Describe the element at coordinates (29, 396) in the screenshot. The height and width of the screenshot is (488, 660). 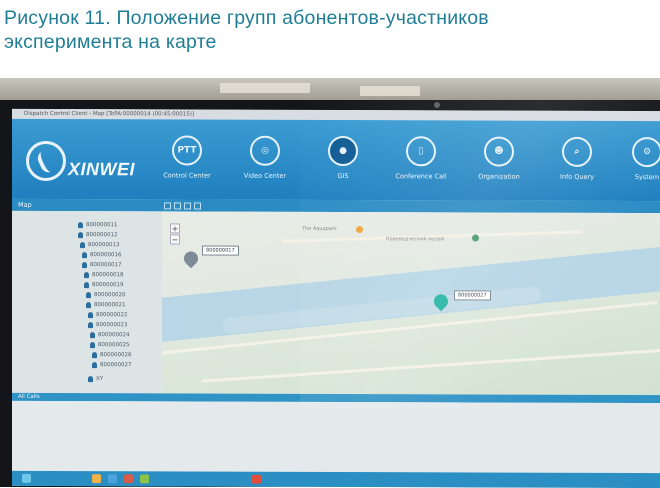
I see `calls-panel-title: All Calls` at that location.